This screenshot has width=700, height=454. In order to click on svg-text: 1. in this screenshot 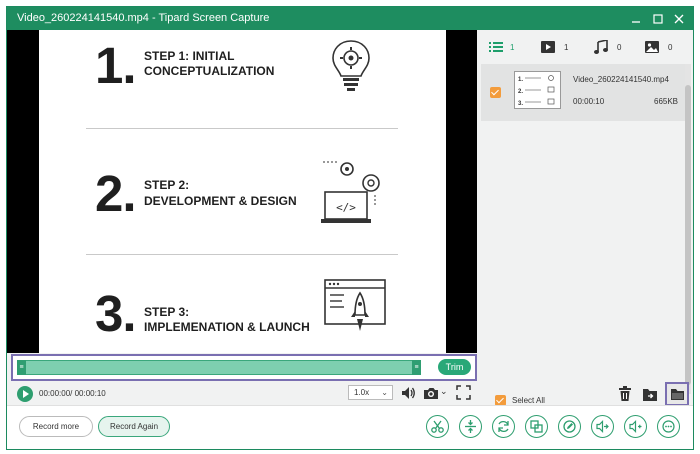, I will do `click(520, 80)`.